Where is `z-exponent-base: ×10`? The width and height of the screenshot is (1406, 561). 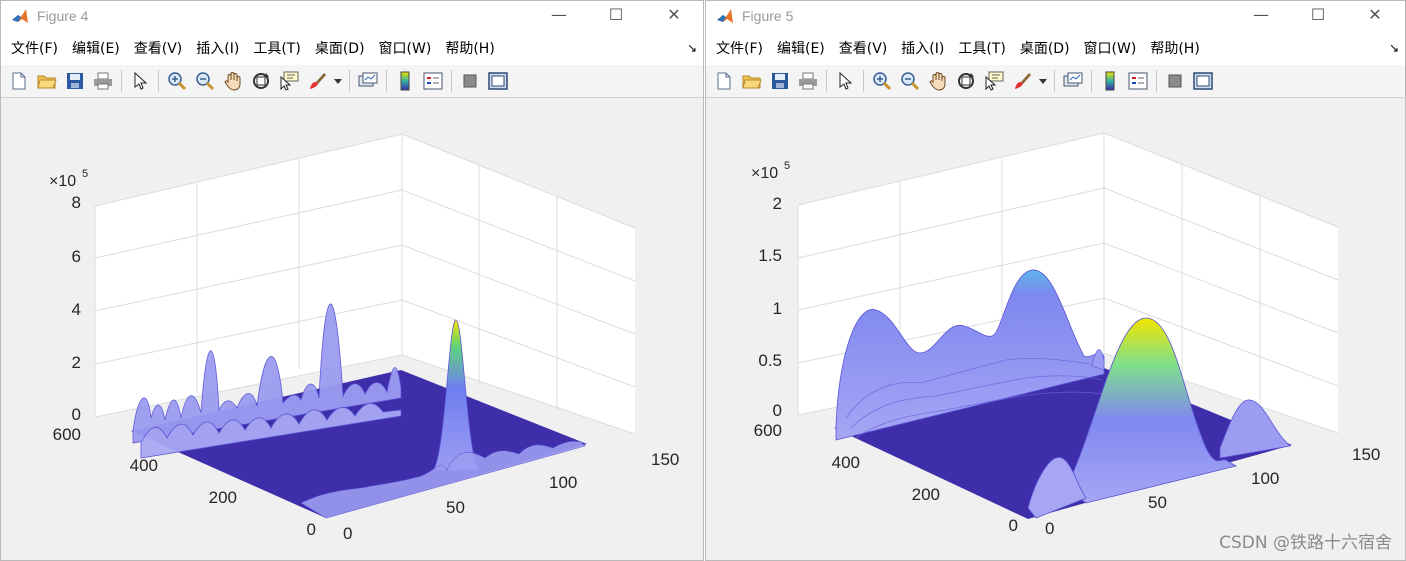
z-exponent-base: ×10 is located at coordinates (62, 181).